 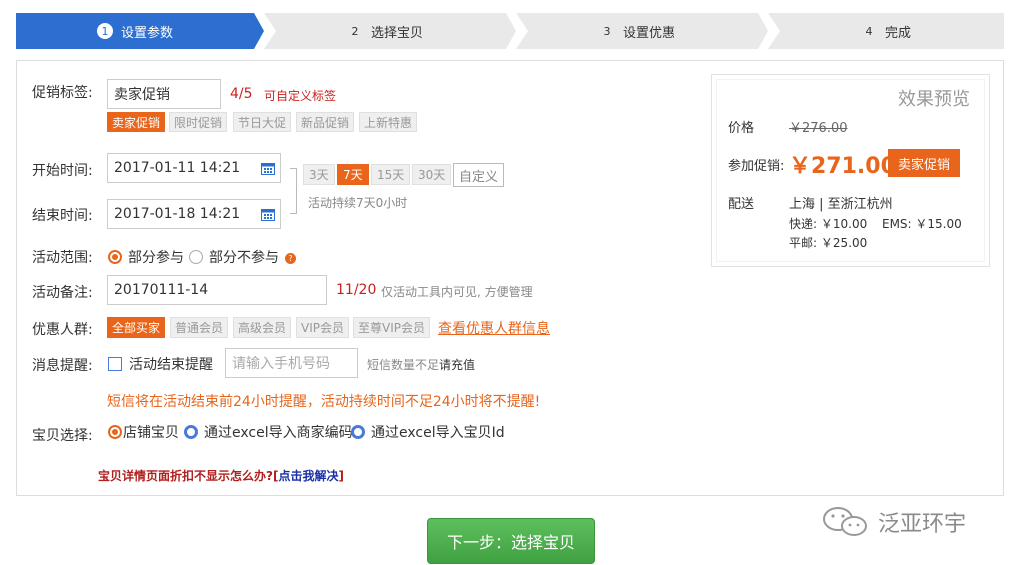 What do you see at coordinates (648, 33) in the screenshot?
I see `step-3-label: 设置优惠` at bounding box center [648, 33].